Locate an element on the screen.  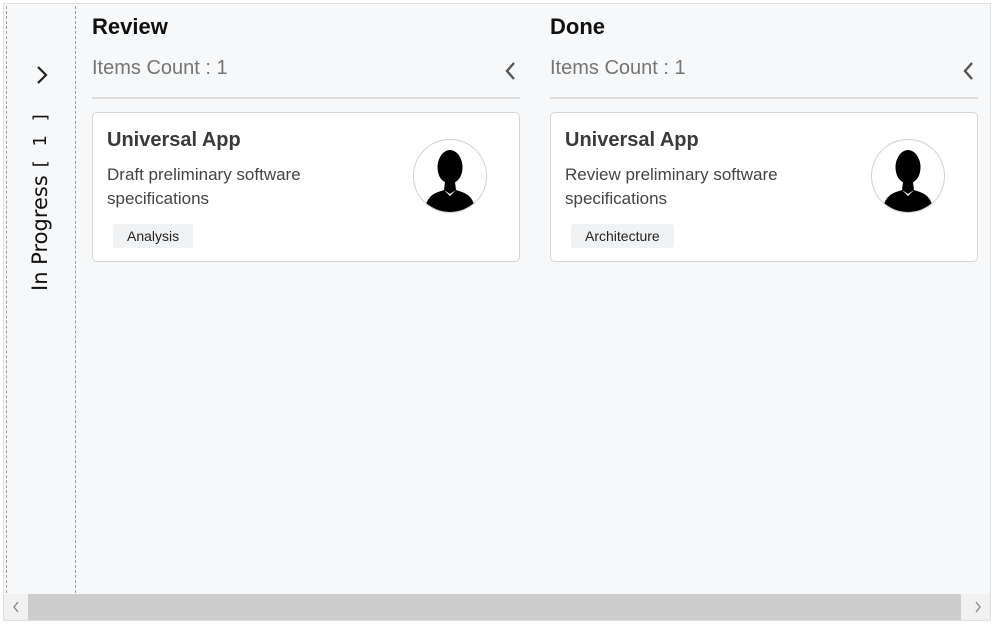
scrollbar-thumb is located at coordinates (494, 607).